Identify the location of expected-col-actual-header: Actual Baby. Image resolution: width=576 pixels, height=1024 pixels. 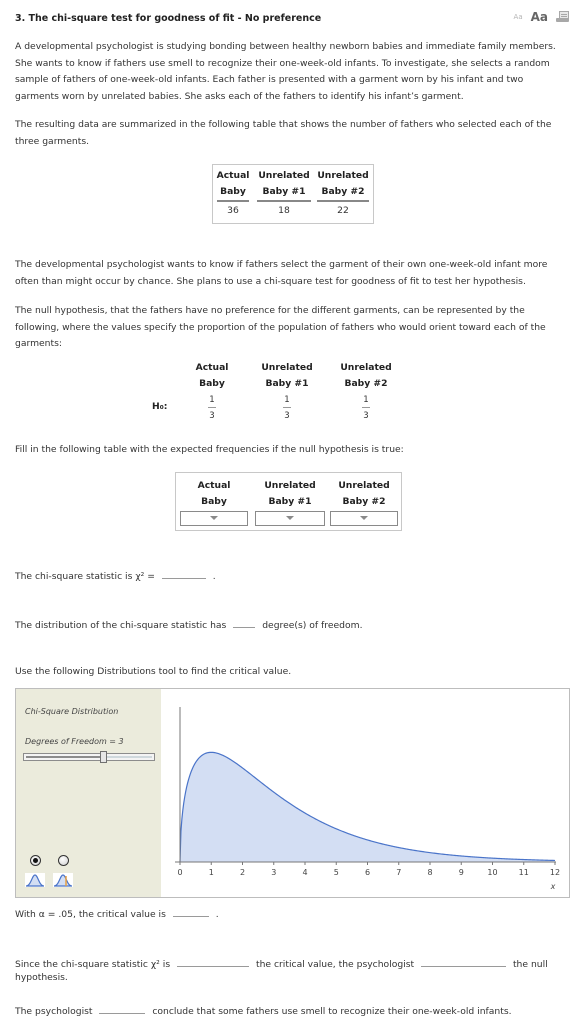
(214, 493).